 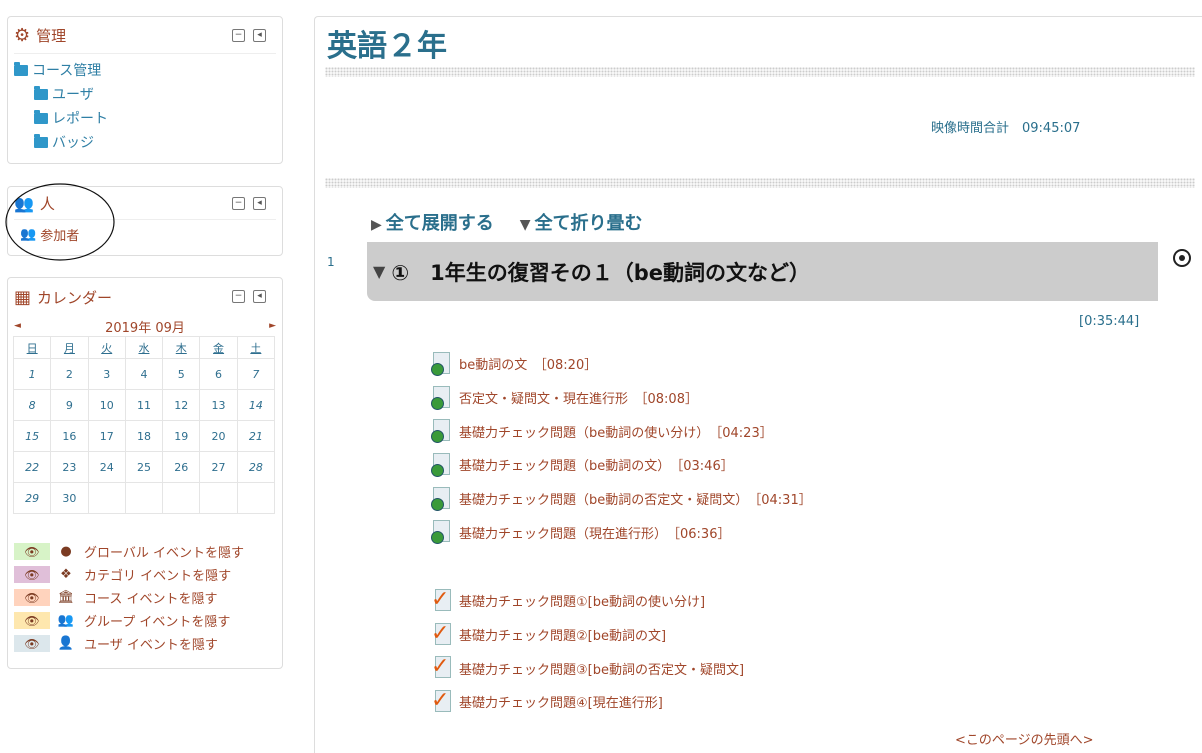 What do you see at coordinates (145, 94) in the screenshot?
I see `admin-item-users: ユーザ` at bounding box center [145, 94].